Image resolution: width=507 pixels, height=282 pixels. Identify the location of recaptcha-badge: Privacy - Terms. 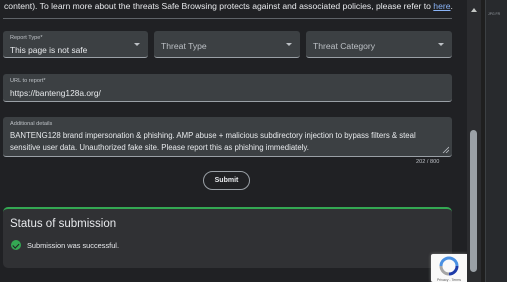
(449, 268).